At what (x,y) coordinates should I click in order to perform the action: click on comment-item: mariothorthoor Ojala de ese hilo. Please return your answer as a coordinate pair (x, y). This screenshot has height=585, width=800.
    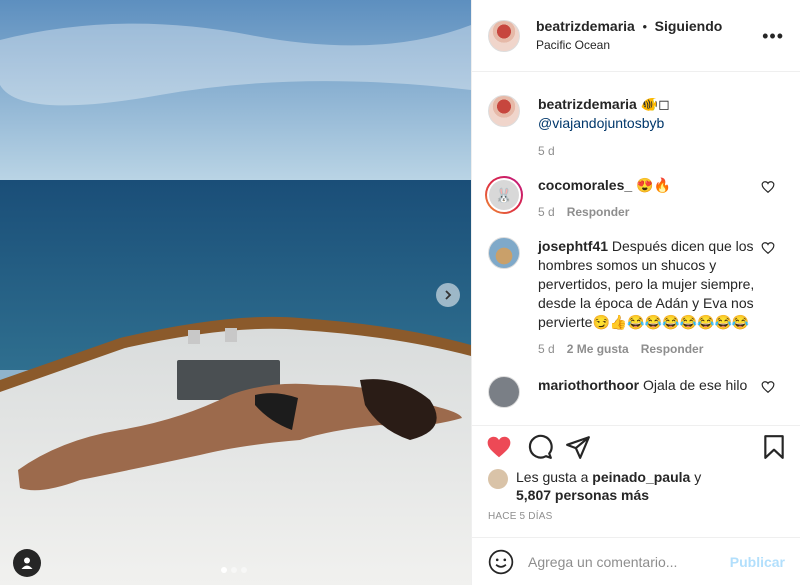
    Looking at the image, I should click on (636, 392).